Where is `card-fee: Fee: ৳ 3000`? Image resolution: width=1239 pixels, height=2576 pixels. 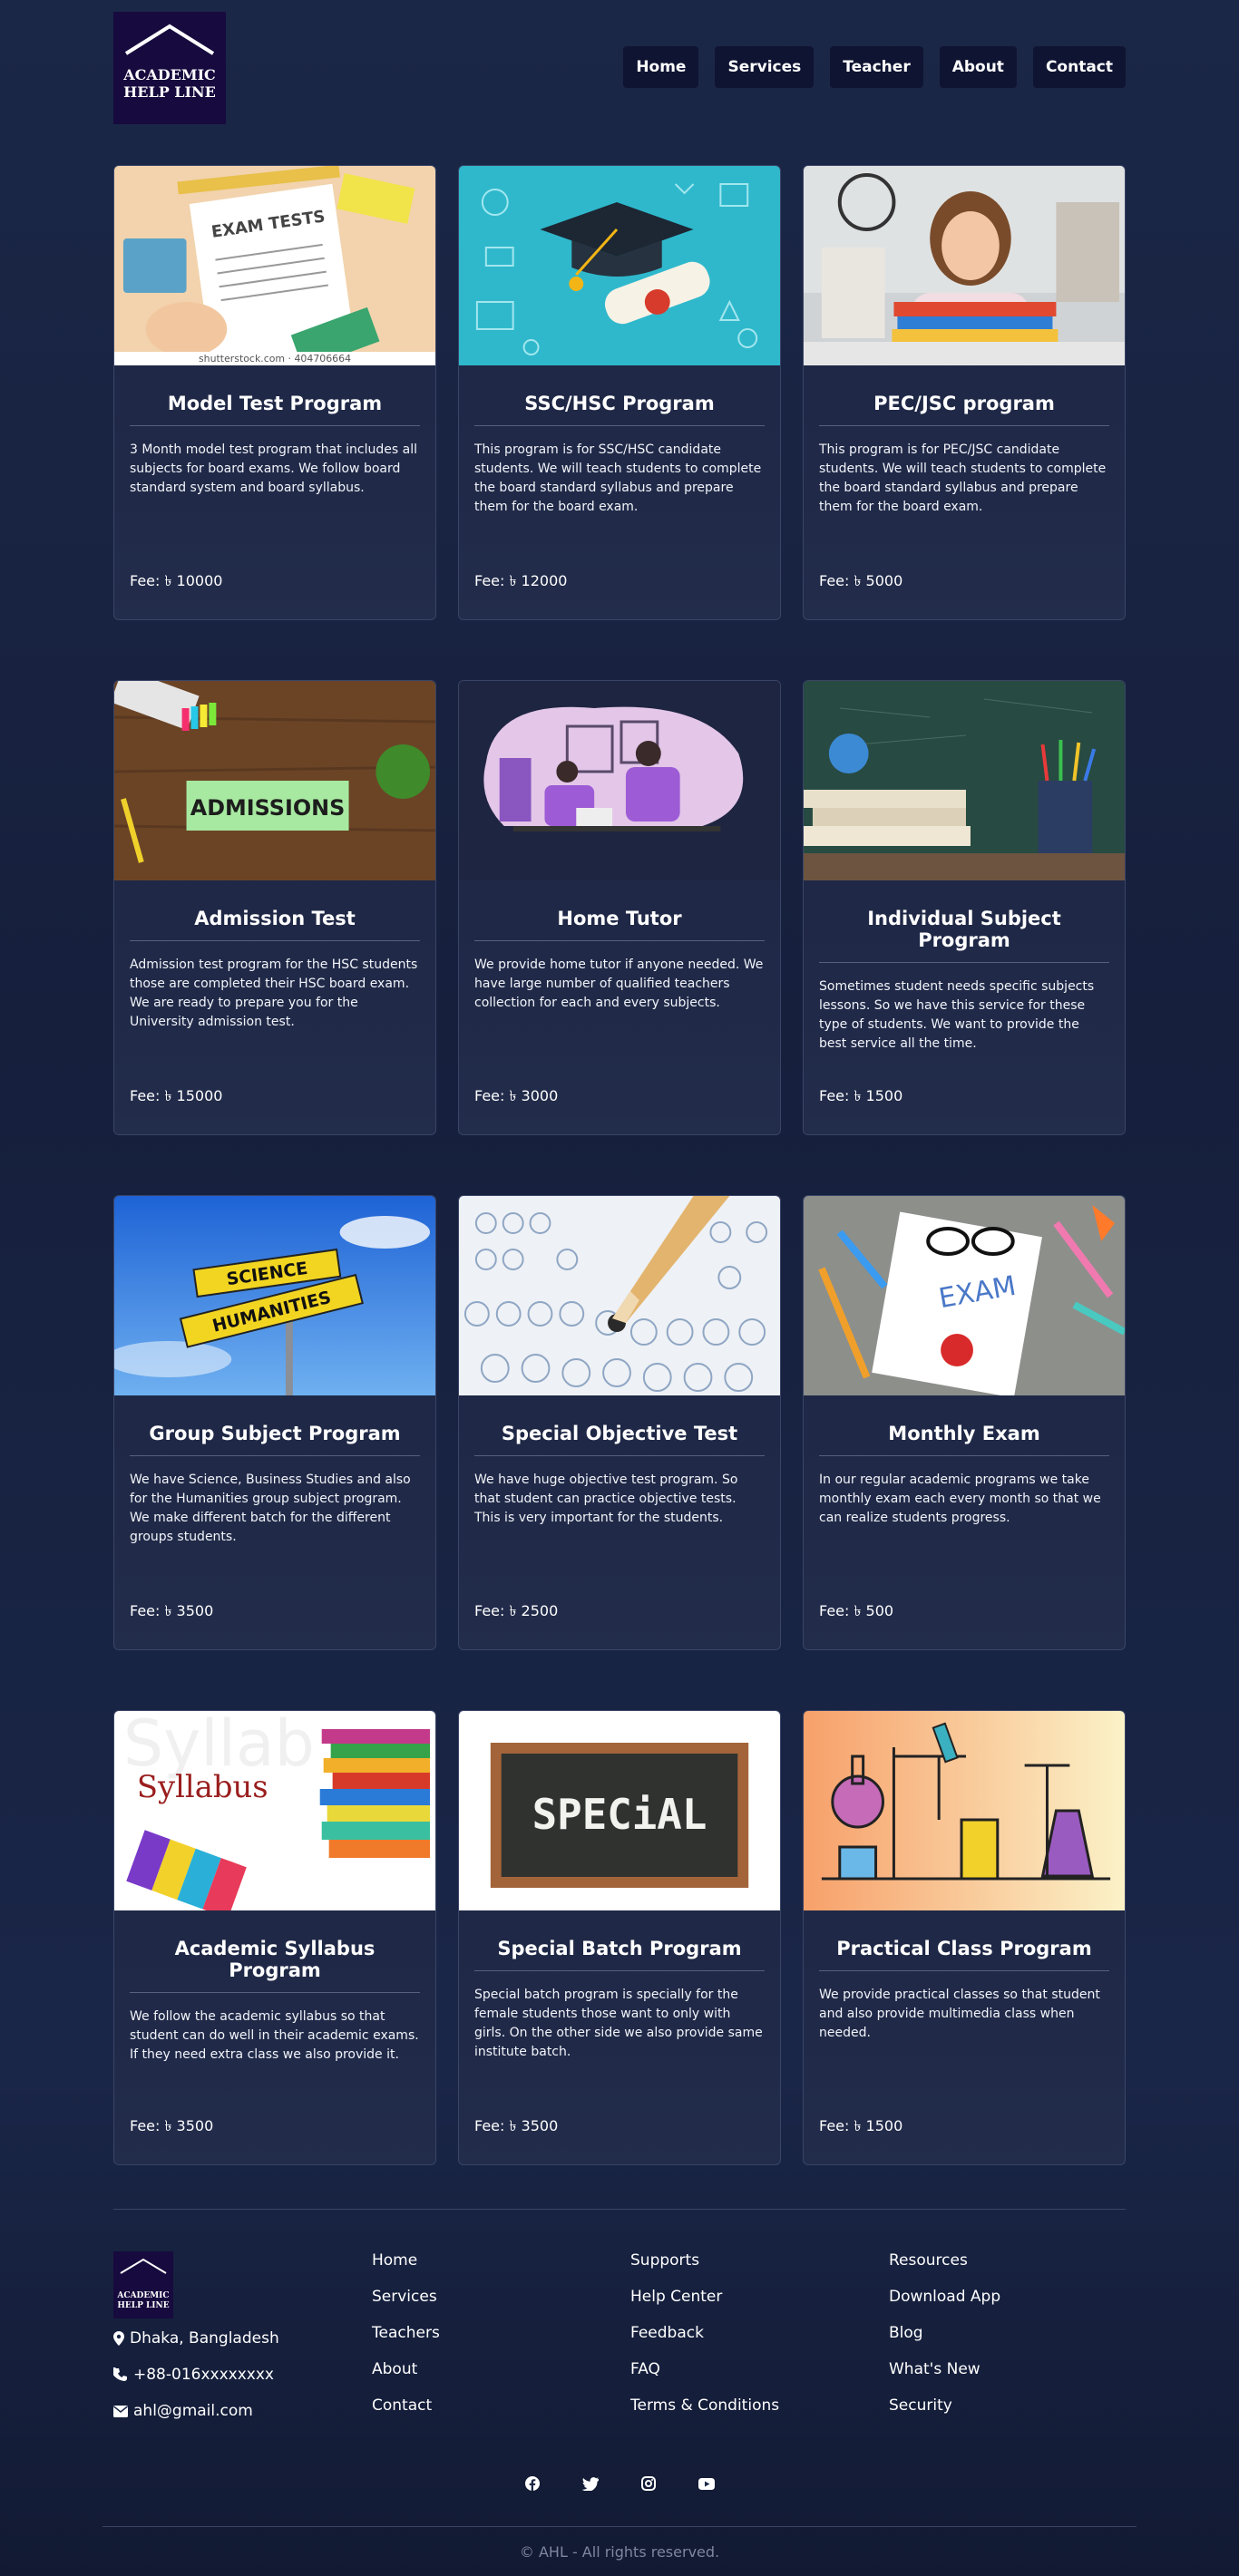 card-fee: Fee: ৳ 3000 is located at coordinates (516, 1095).